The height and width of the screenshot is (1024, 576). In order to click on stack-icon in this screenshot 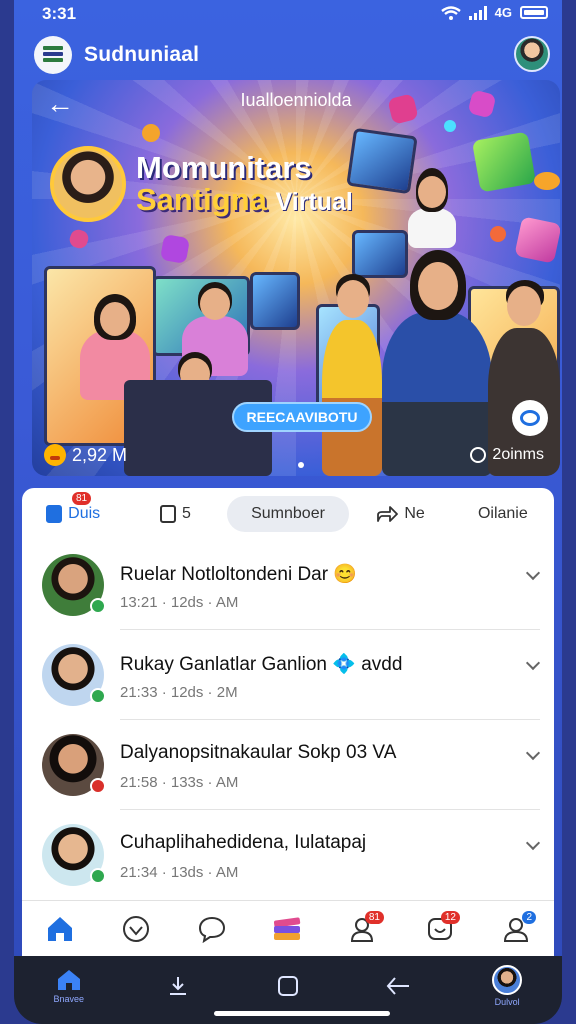, I will do `click(287, 928)`.